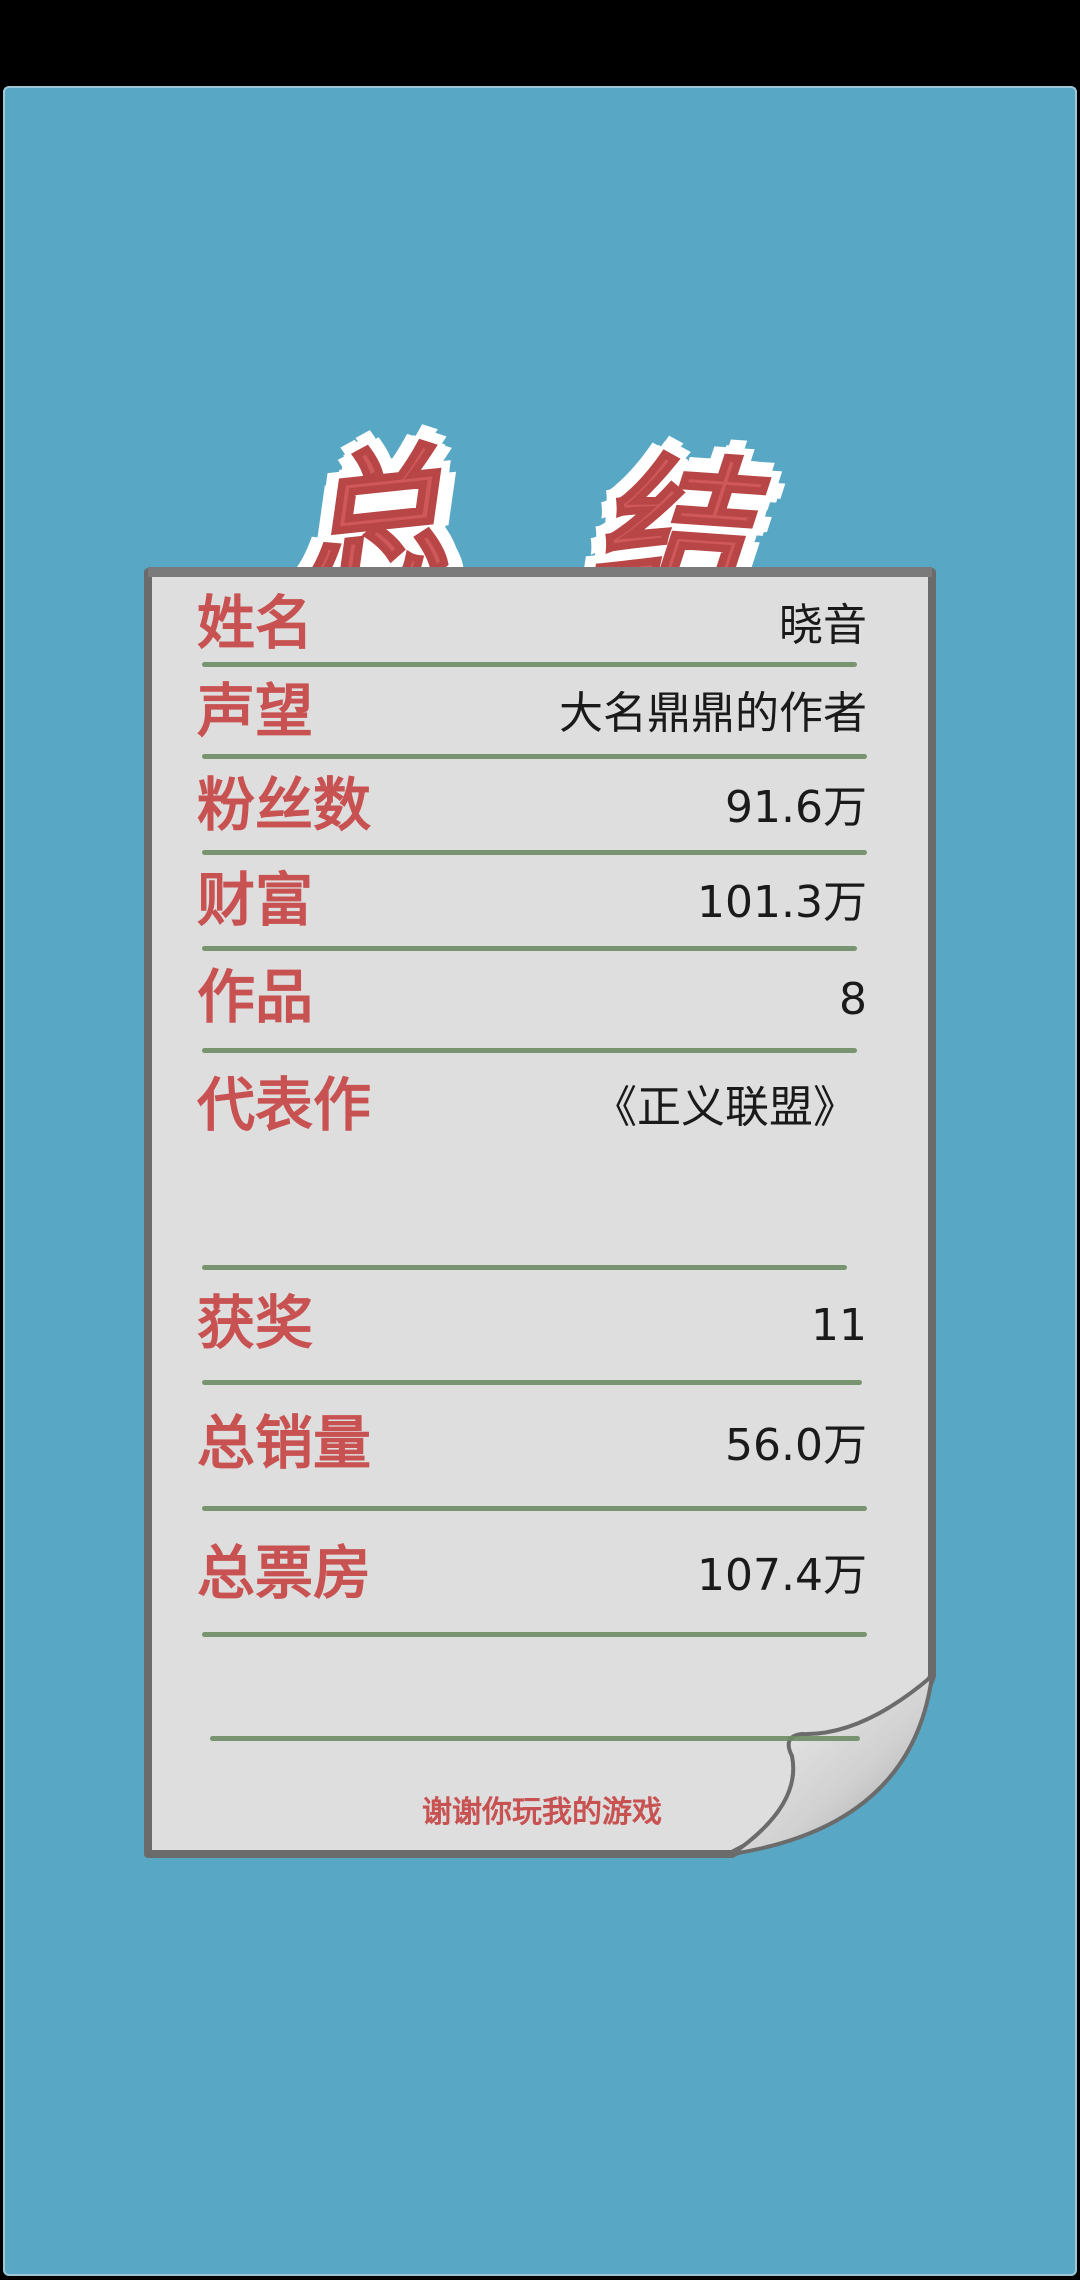 Image resolution: width=1080 pixels, height=2280 pixels. Describe the element at coordinates (532, 629) in the screenshot. I see `row-name: 姓名 晓音` at that location.